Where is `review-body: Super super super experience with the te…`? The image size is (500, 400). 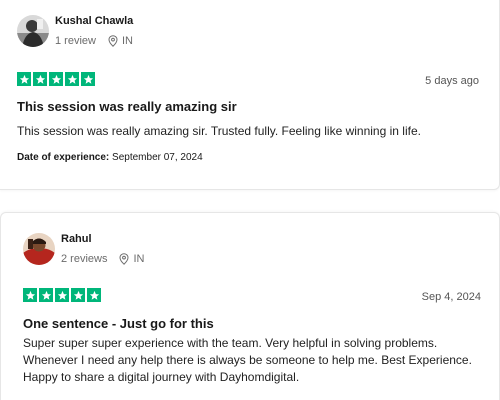 review-body: Super super super experience with the te… is located at coordinates (253, 360).